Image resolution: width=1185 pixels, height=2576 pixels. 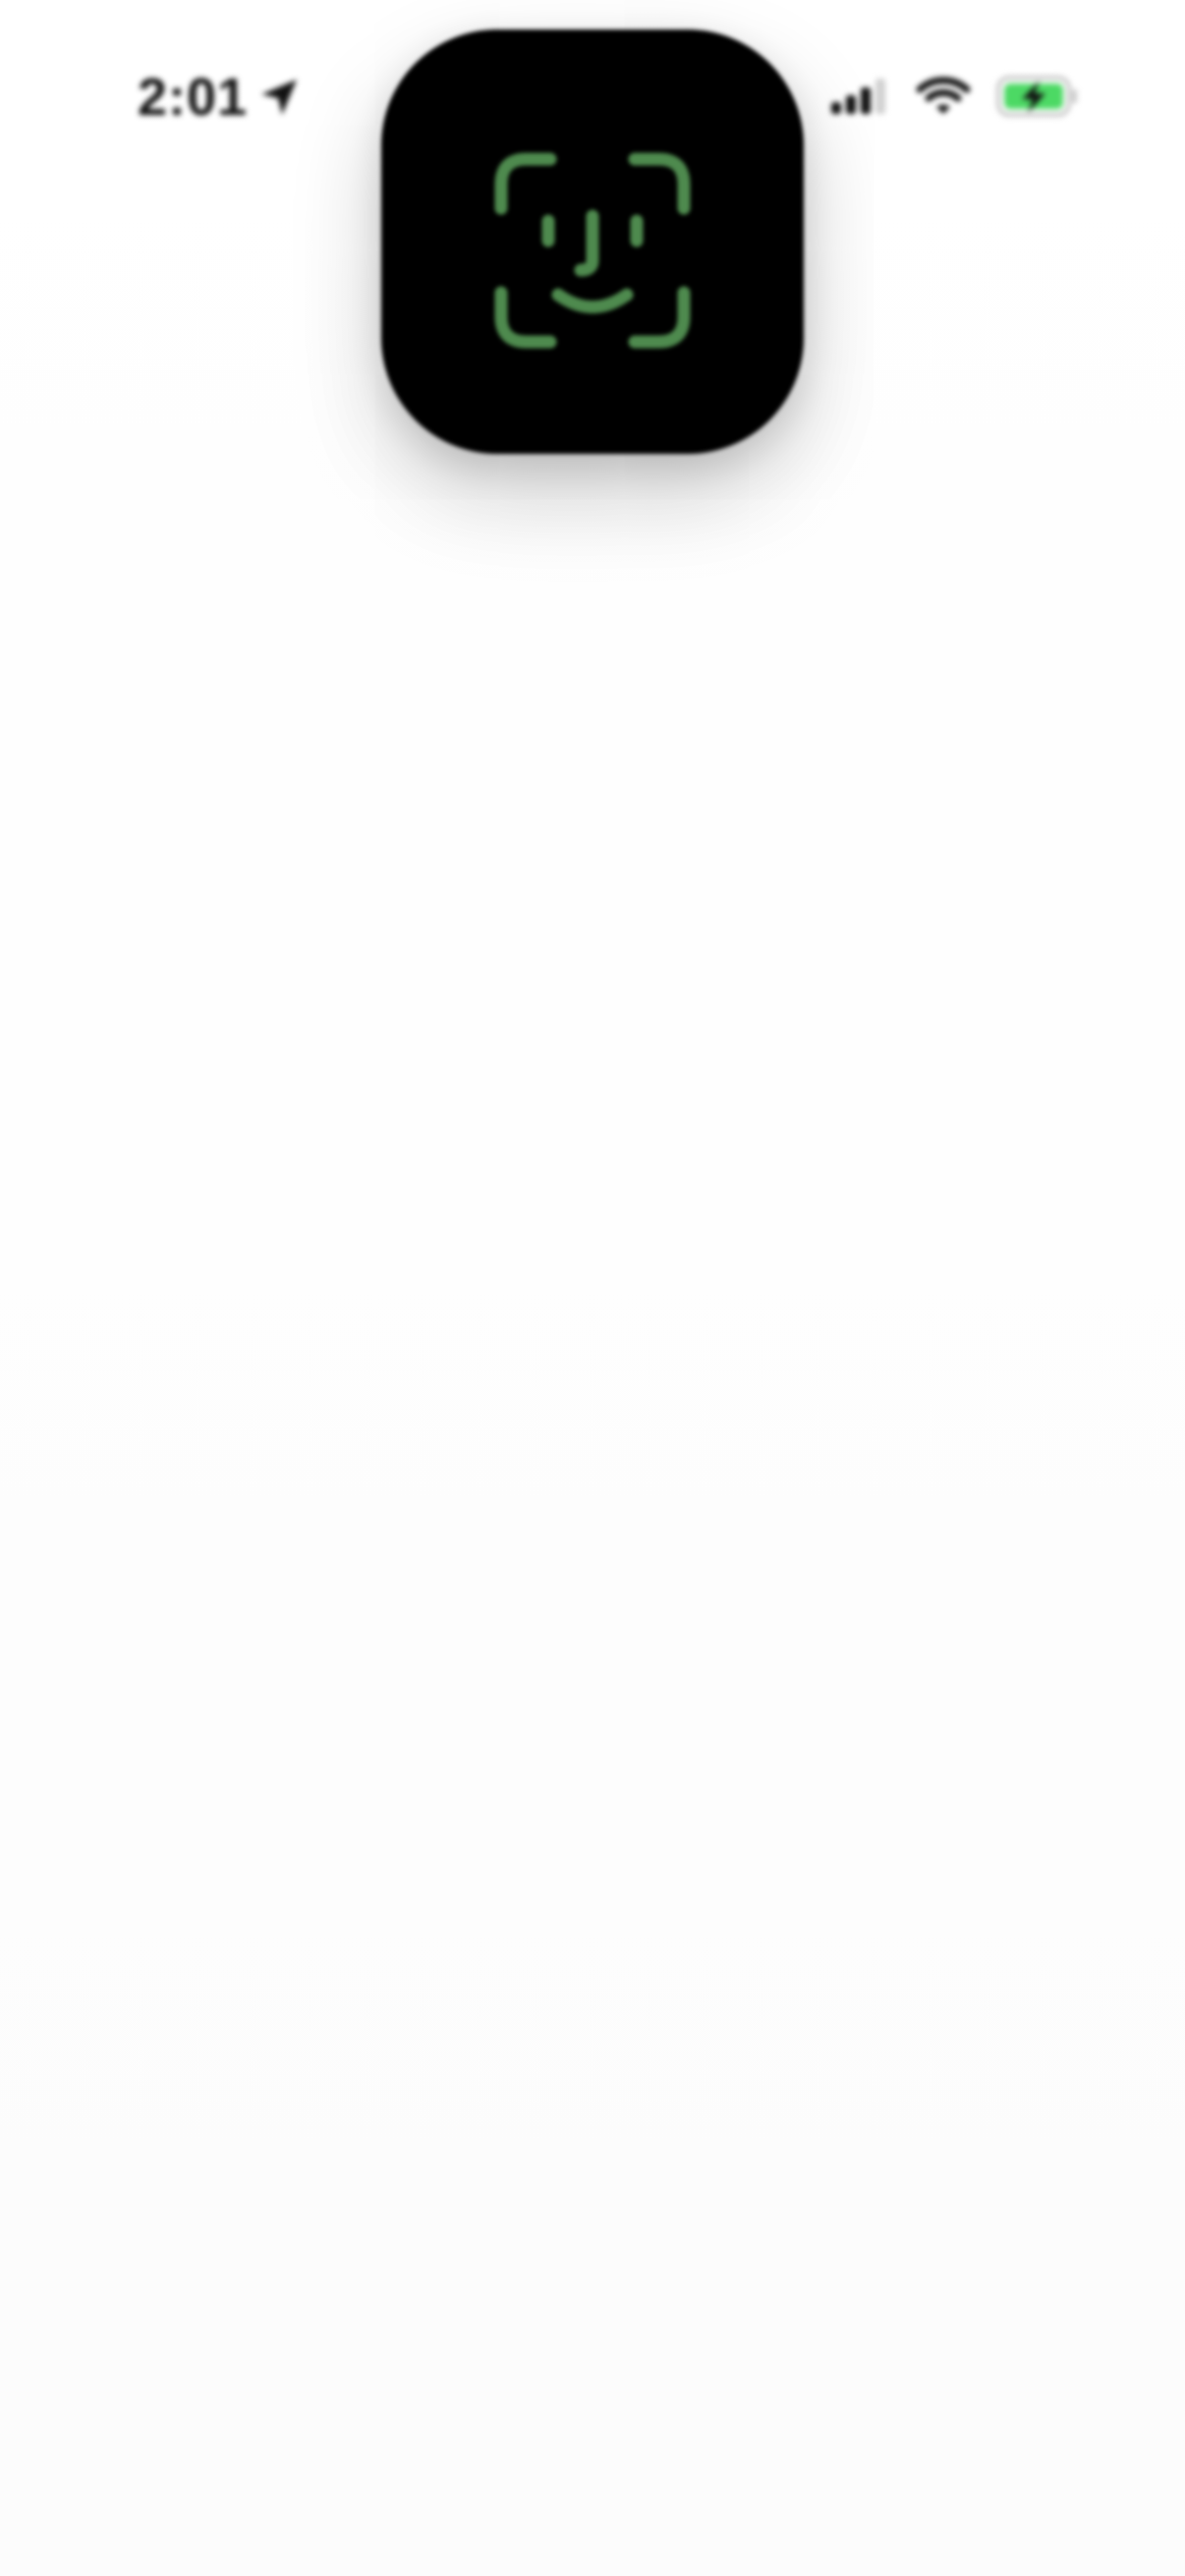 What do you see at coordinates (944, 96) in the screenshot?
I see `wifi-icon` at bounding box center [944, 96].